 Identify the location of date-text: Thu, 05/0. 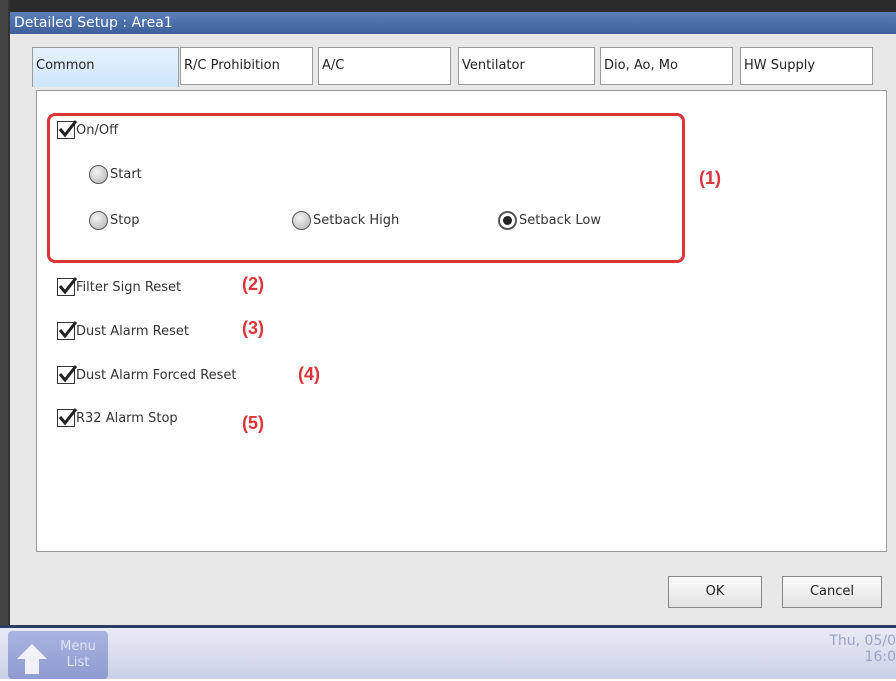
(862, 641).